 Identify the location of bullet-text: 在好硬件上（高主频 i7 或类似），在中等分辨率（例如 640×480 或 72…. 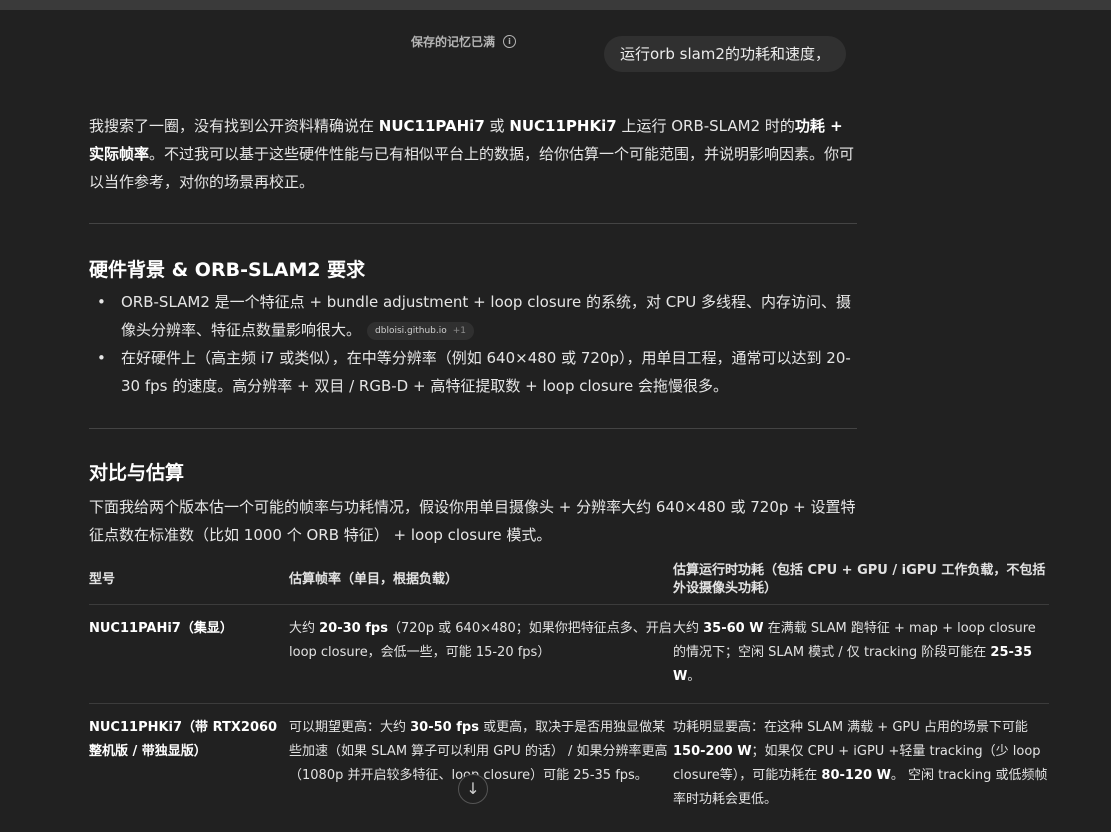
(486, 372).